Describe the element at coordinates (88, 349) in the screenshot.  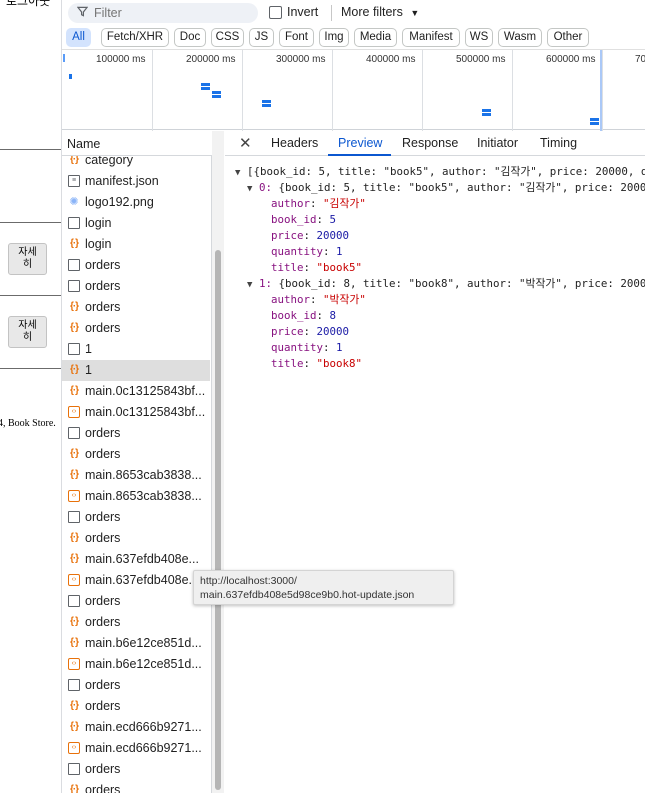
I see `request-name: 1` at that location.